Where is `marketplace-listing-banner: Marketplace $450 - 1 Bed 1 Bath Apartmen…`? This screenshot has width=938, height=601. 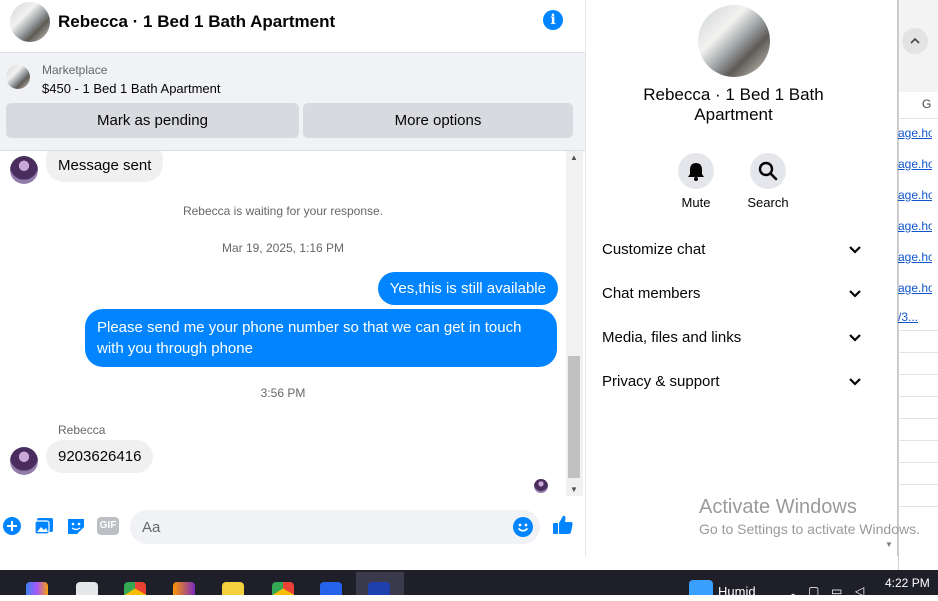 marketplace-listing-banner: Marketplace $450 - 1 Bed 1 Bath Apartmen… is located at coordinates (292, 102).